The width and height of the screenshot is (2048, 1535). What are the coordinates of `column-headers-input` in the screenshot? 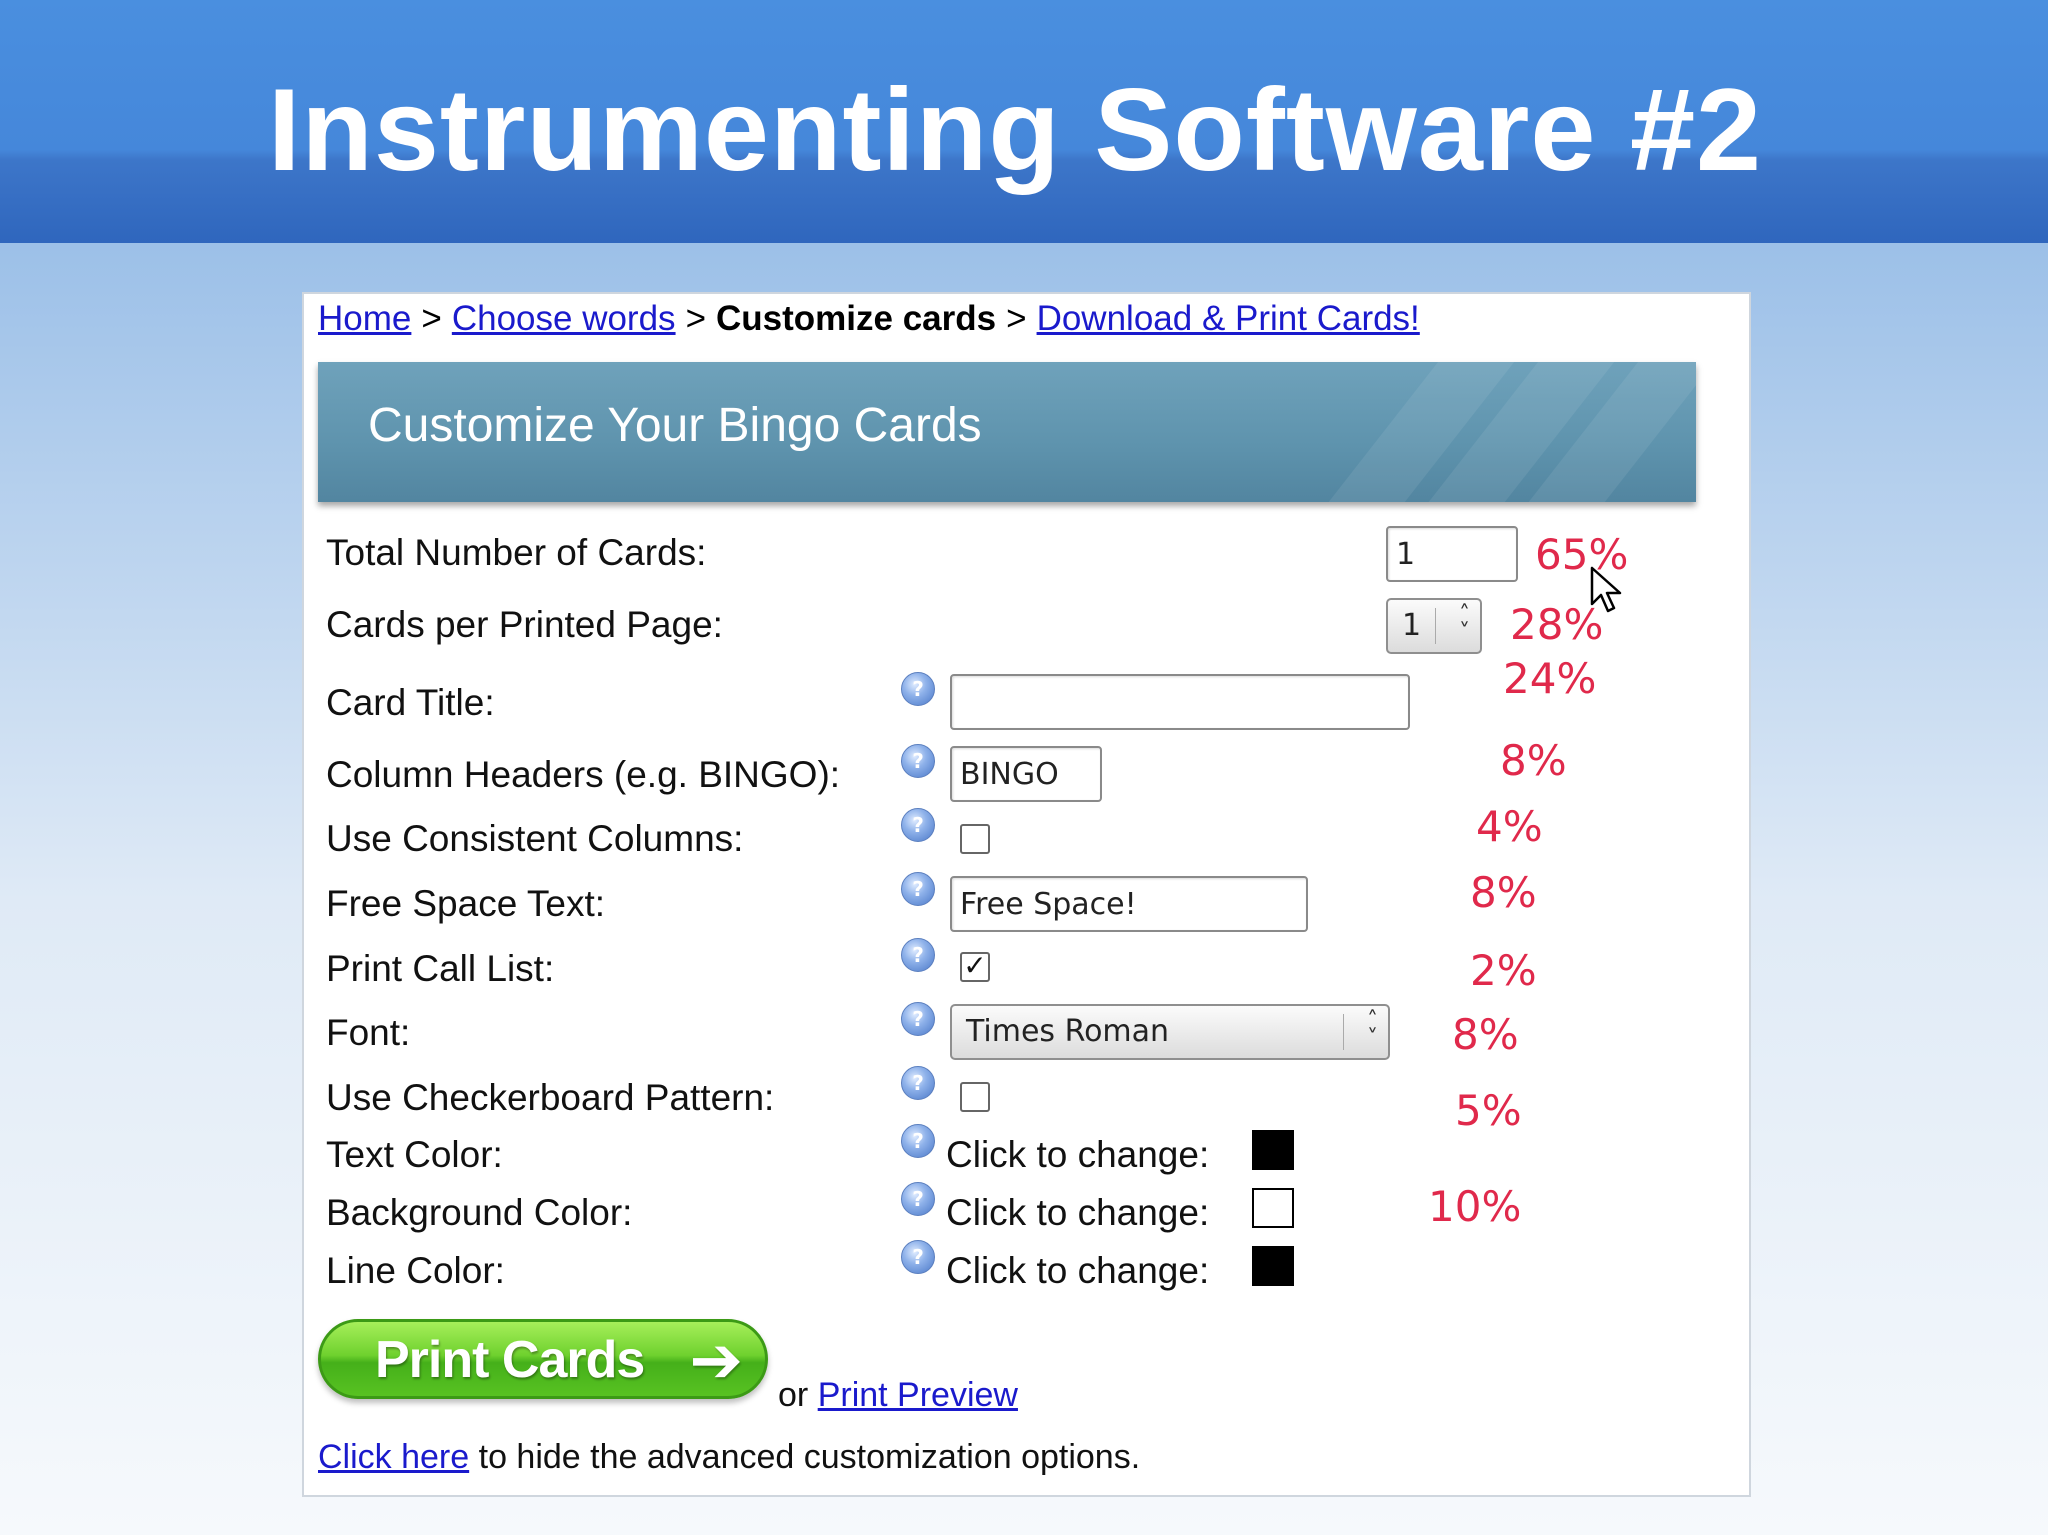 It's located at (1026, 774).